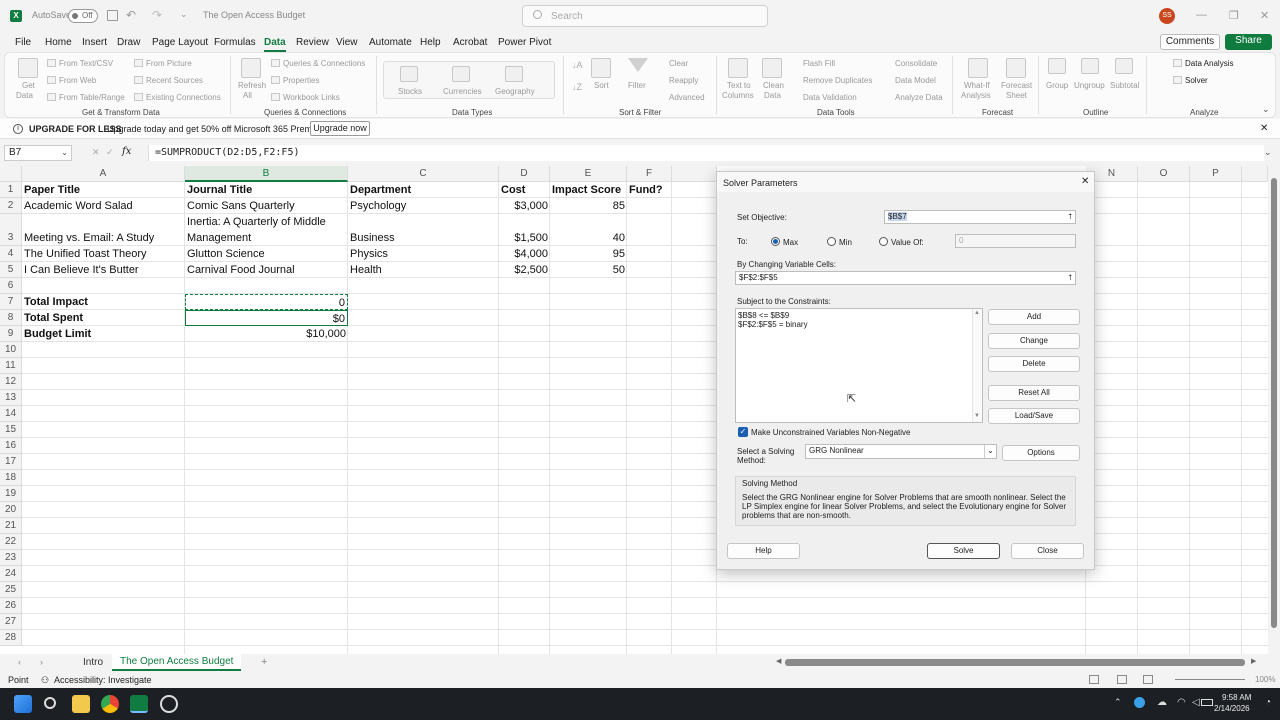  Describe the element at coordinates (883, 241) in the screenshot. I see `value-of-radio` at that location.